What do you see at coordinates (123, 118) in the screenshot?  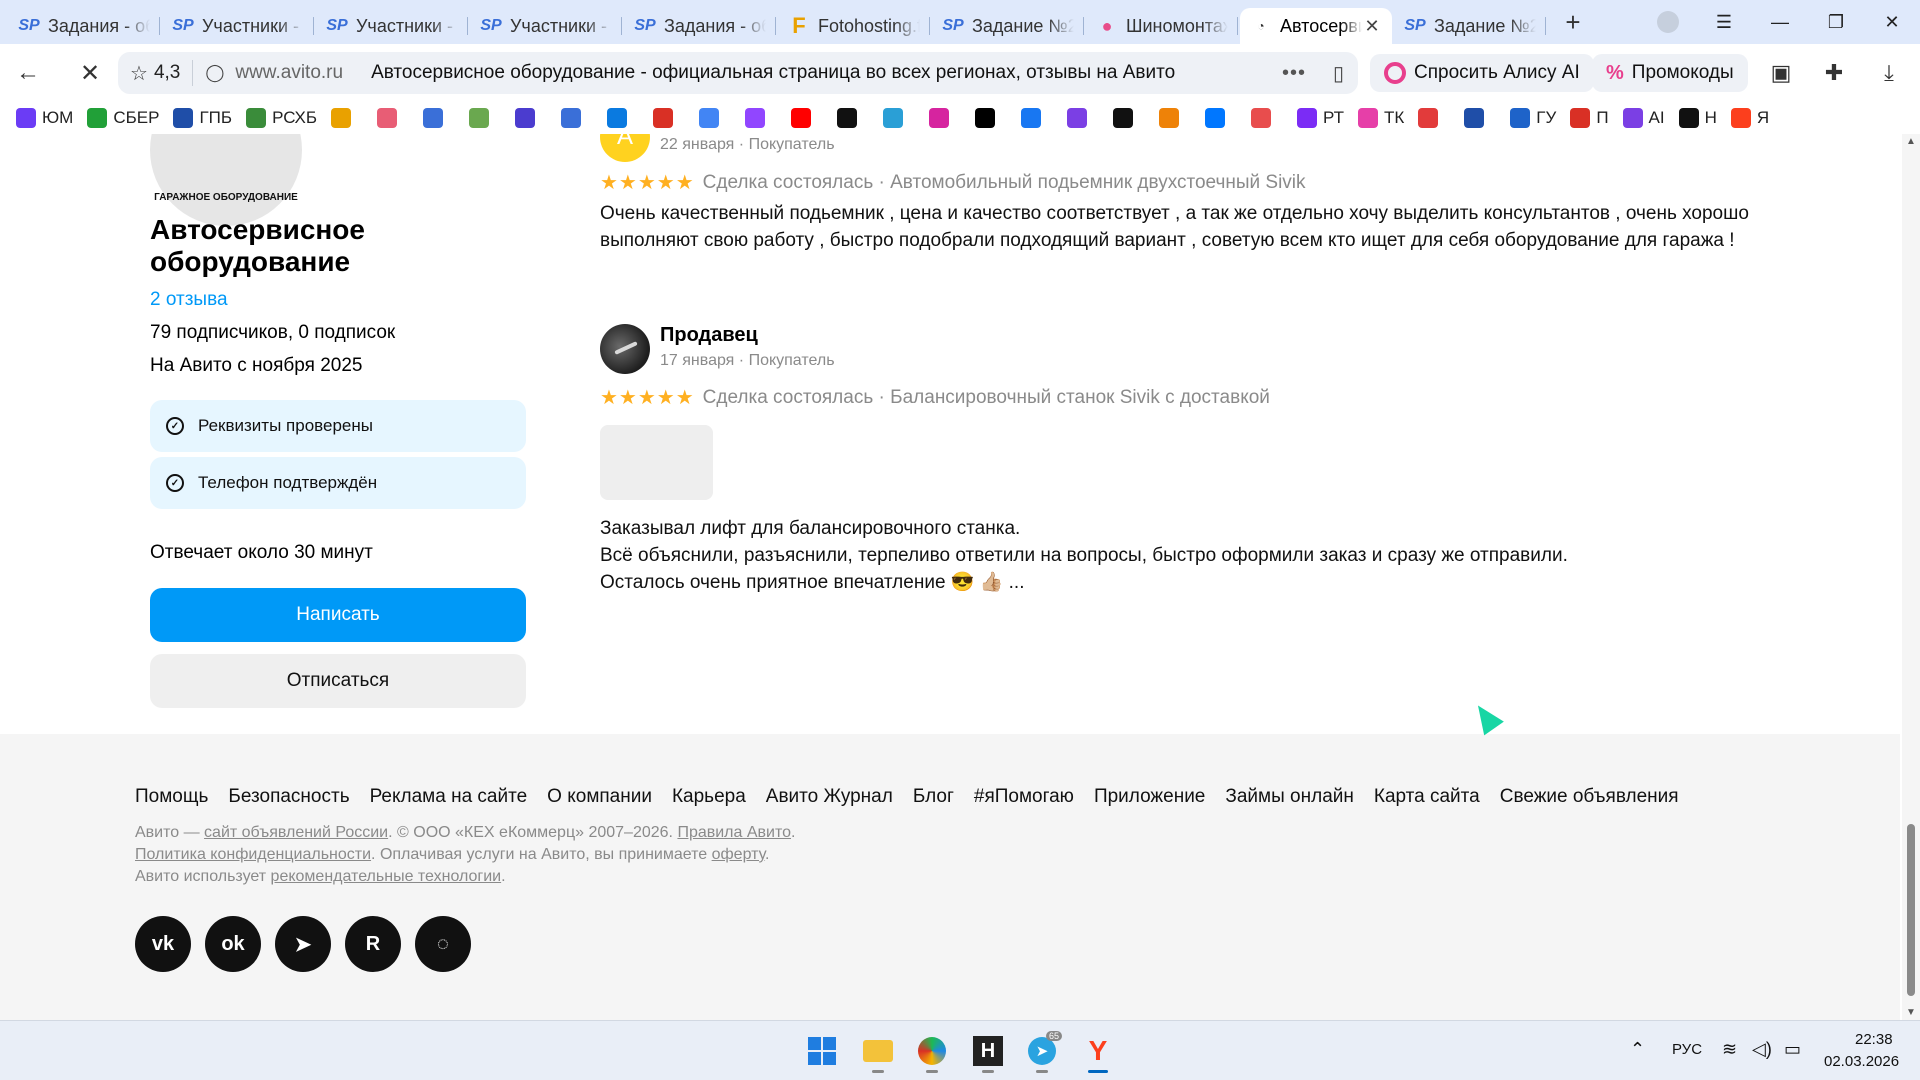 I see `bookmark-item: СБЕР` at bounding box center [123, 118].